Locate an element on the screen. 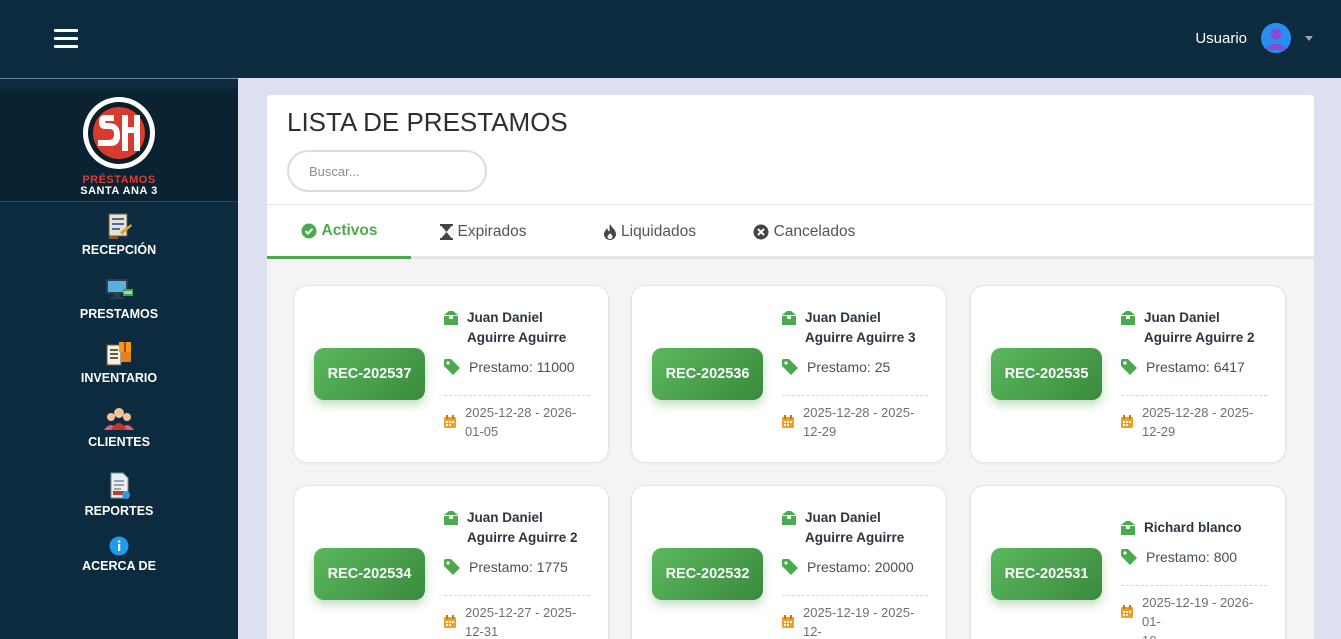 Image resolution: width=1341 pixels, height=639 pixels. page-title: LISTA DE PRESTAMOS is located at coordinates (427, 122).